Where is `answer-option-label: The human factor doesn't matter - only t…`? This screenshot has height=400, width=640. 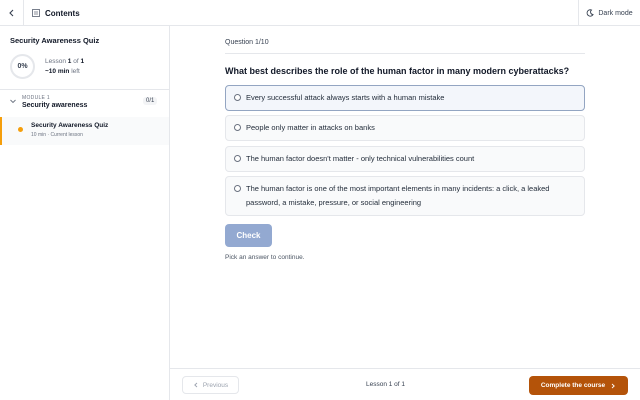 answer-option-label: The human factor doesn't matter - only t… is located at coordinates (360, 158).